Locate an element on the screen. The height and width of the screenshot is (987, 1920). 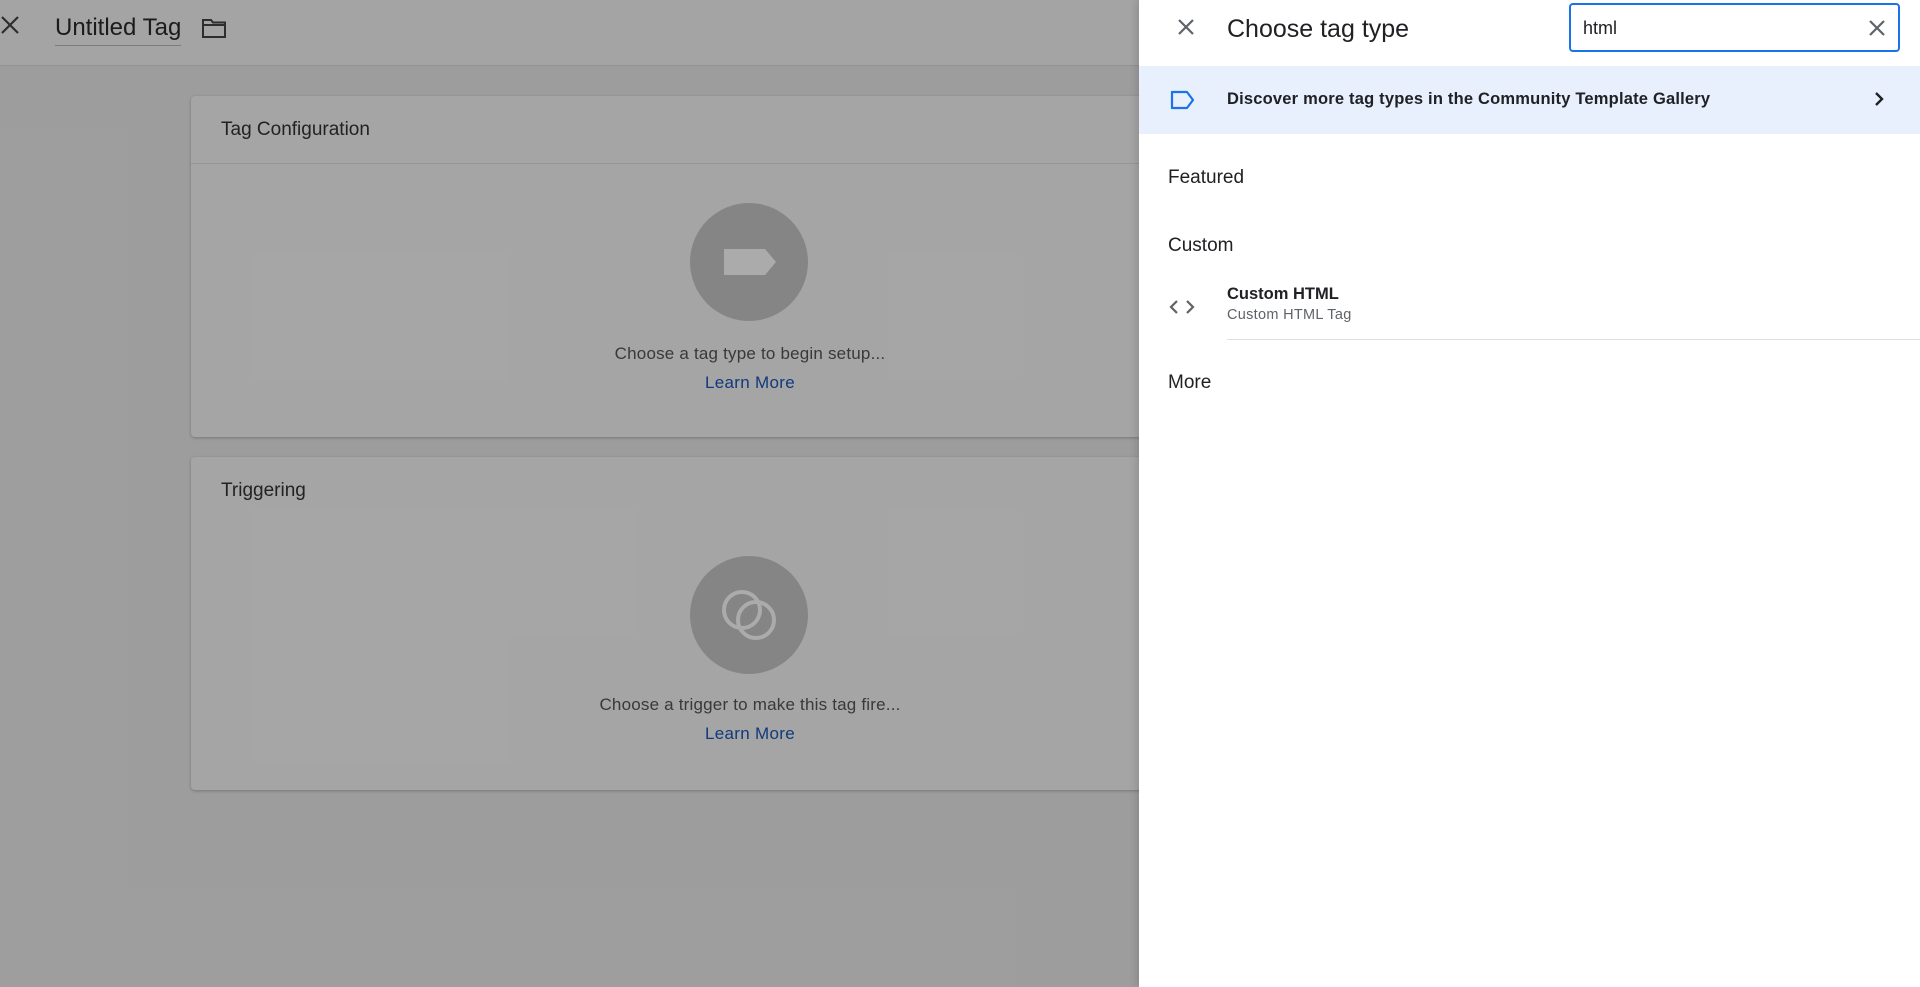
search-box is located at coordinates (1734, 27).